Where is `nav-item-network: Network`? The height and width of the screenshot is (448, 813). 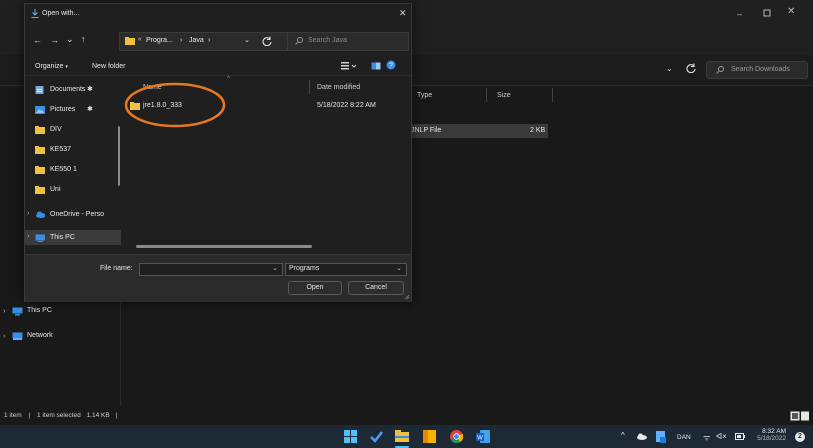 nav-item-network: Network is located at coordinates (40, 335).